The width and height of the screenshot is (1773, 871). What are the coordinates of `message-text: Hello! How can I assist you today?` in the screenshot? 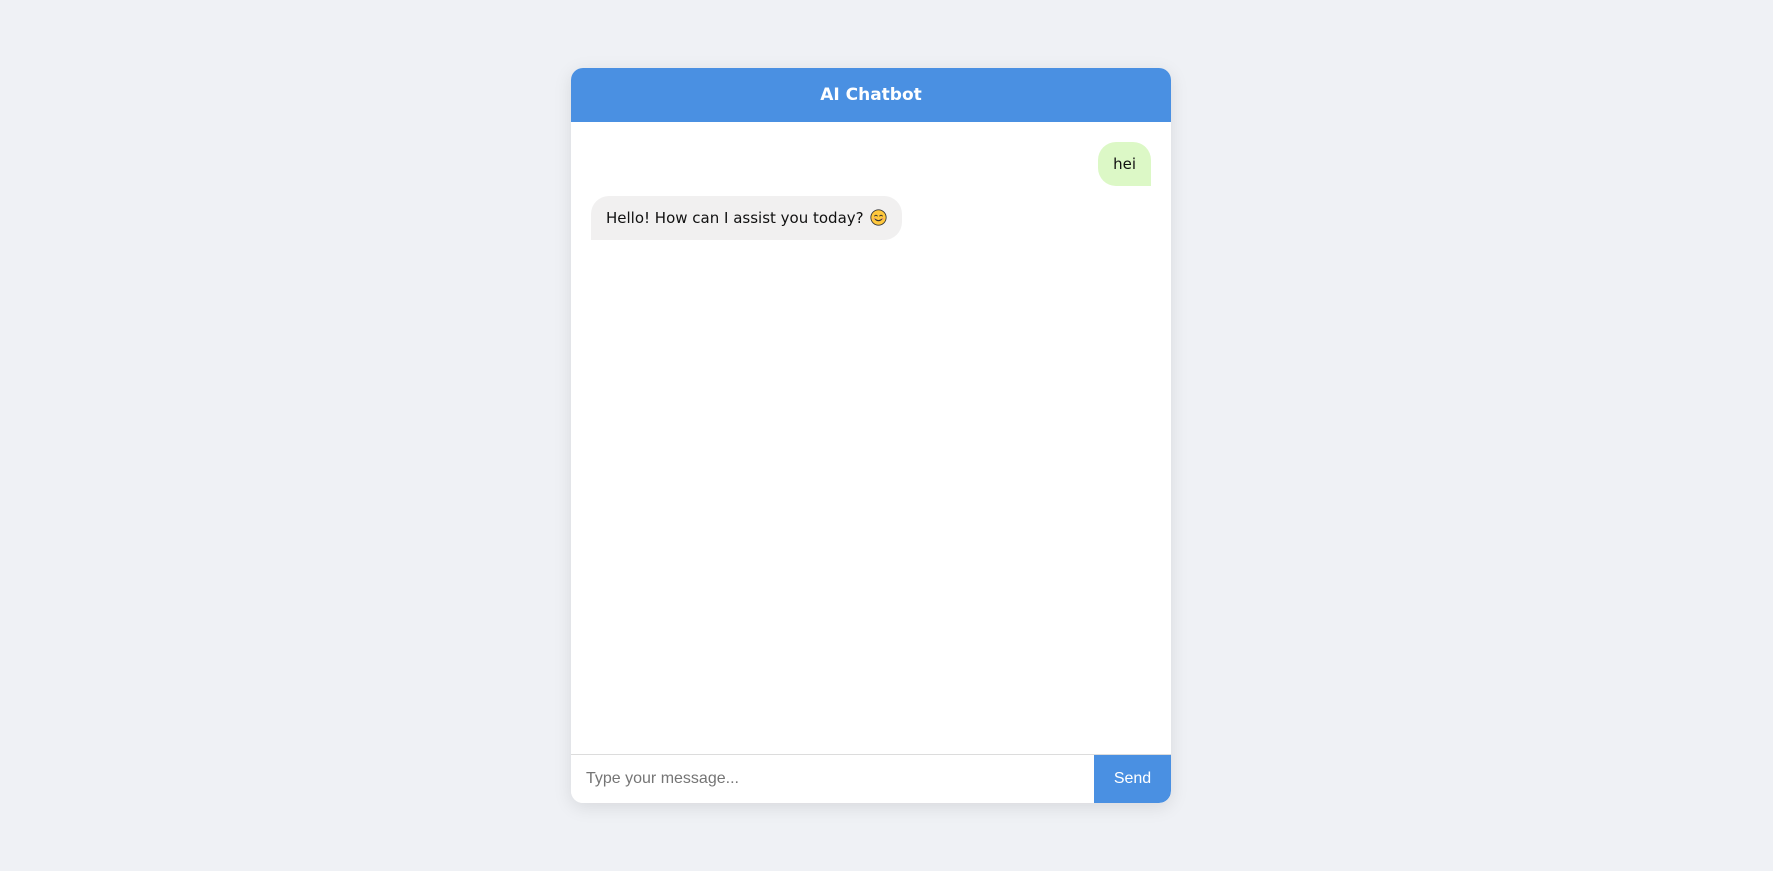 It's located at (735, 218).